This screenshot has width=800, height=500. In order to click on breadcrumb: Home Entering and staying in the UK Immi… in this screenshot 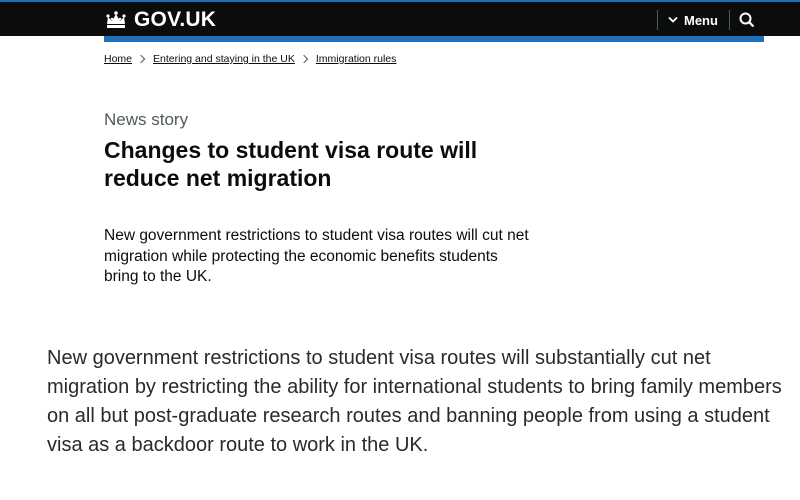, I will do `click(250, 59)`.